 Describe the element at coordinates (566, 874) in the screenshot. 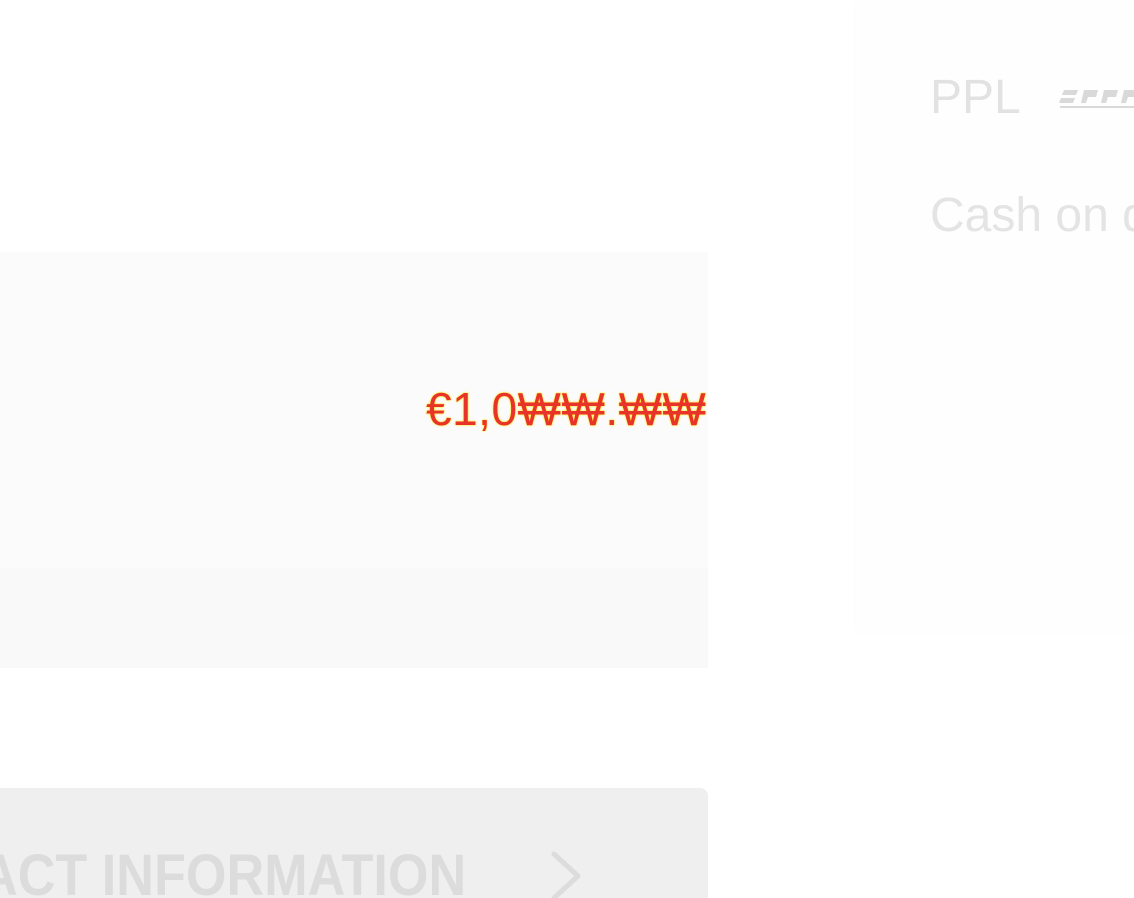

I see `chevron-right-icon` at that location.